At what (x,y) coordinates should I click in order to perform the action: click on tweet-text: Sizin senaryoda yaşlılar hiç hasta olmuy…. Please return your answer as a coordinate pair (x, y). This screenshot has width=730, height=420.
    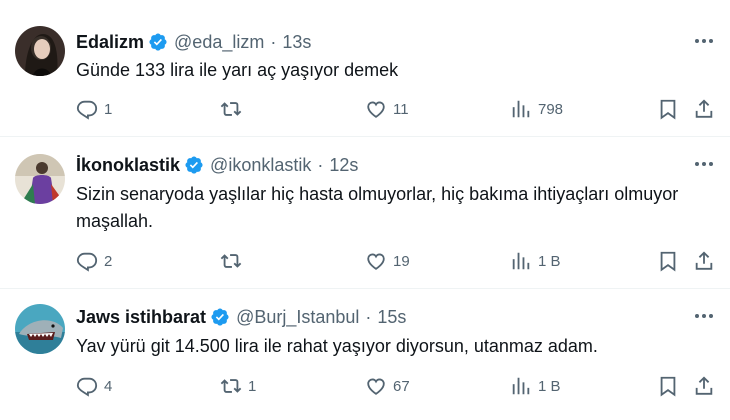
    Looking at the image, I should click on (377, 207).